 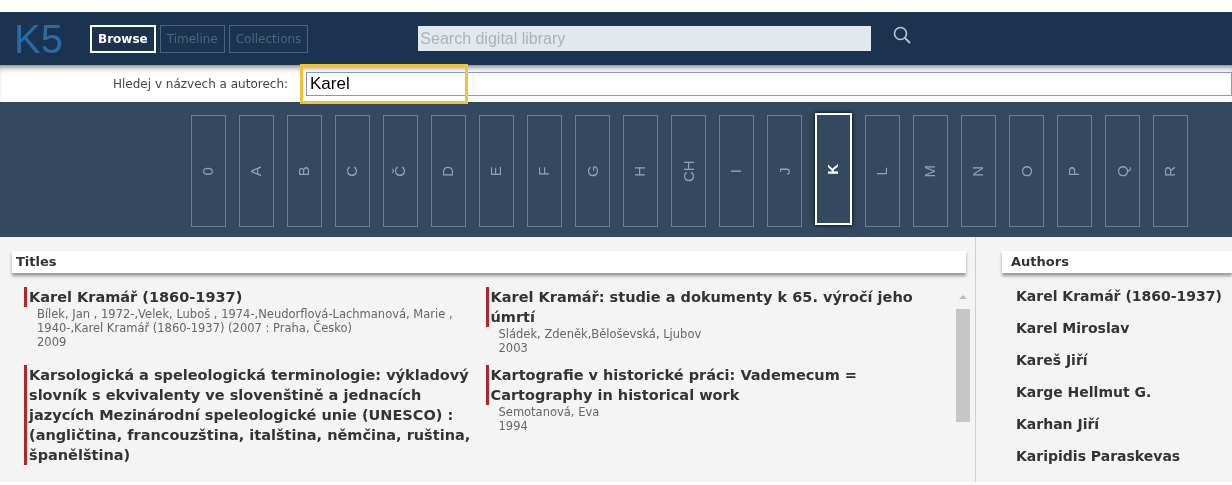 What do you see at coordinates (736, 171) in the screenshot?
I see `letter-tab: I` at bounding box center [736, 171].